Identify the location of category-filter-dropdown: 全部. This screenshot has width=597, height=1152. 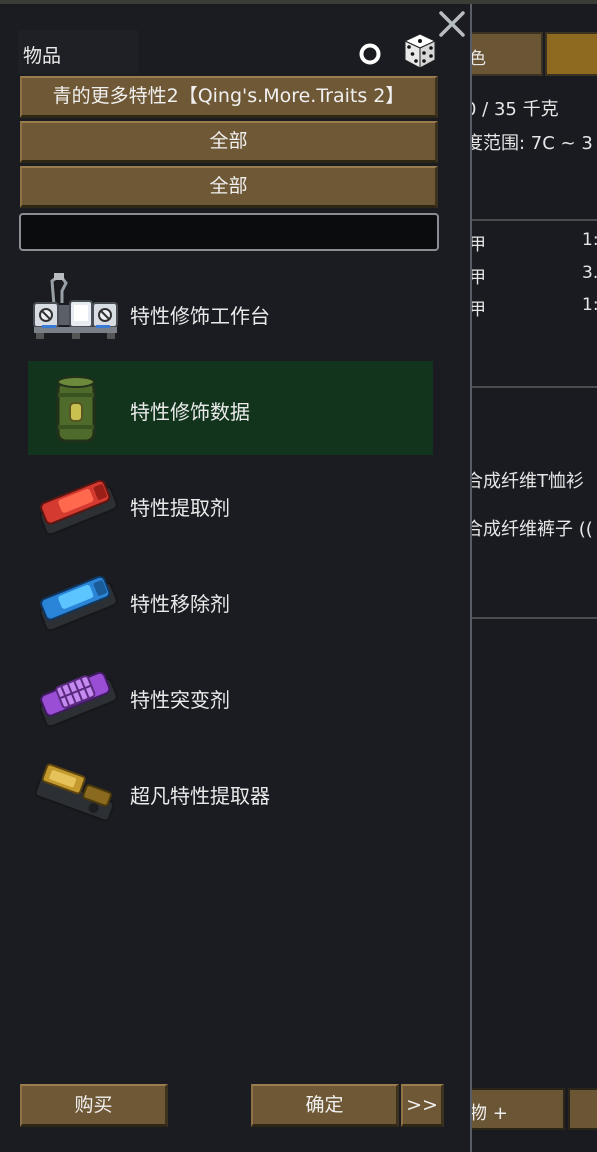
(229, 142).